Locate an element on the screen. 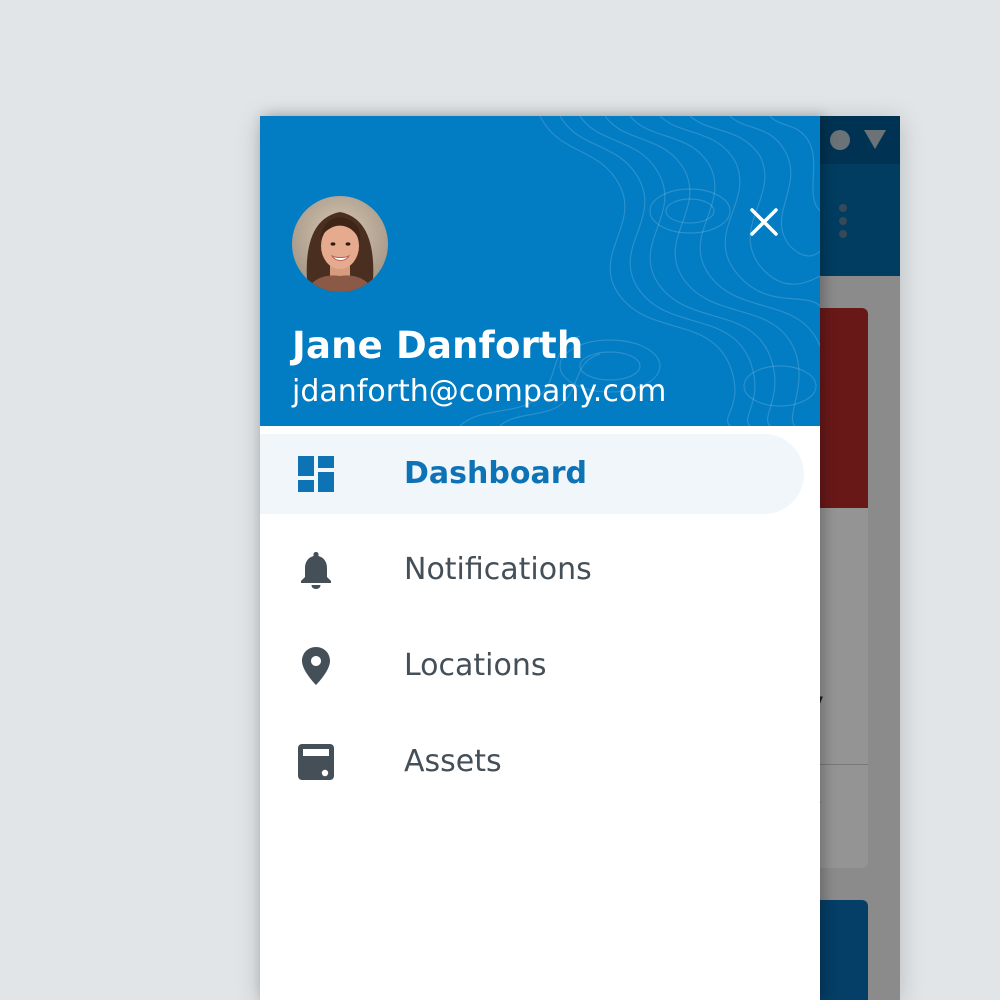  nav-item-dashboard: Dashboard is located at coordinates (532, 474).